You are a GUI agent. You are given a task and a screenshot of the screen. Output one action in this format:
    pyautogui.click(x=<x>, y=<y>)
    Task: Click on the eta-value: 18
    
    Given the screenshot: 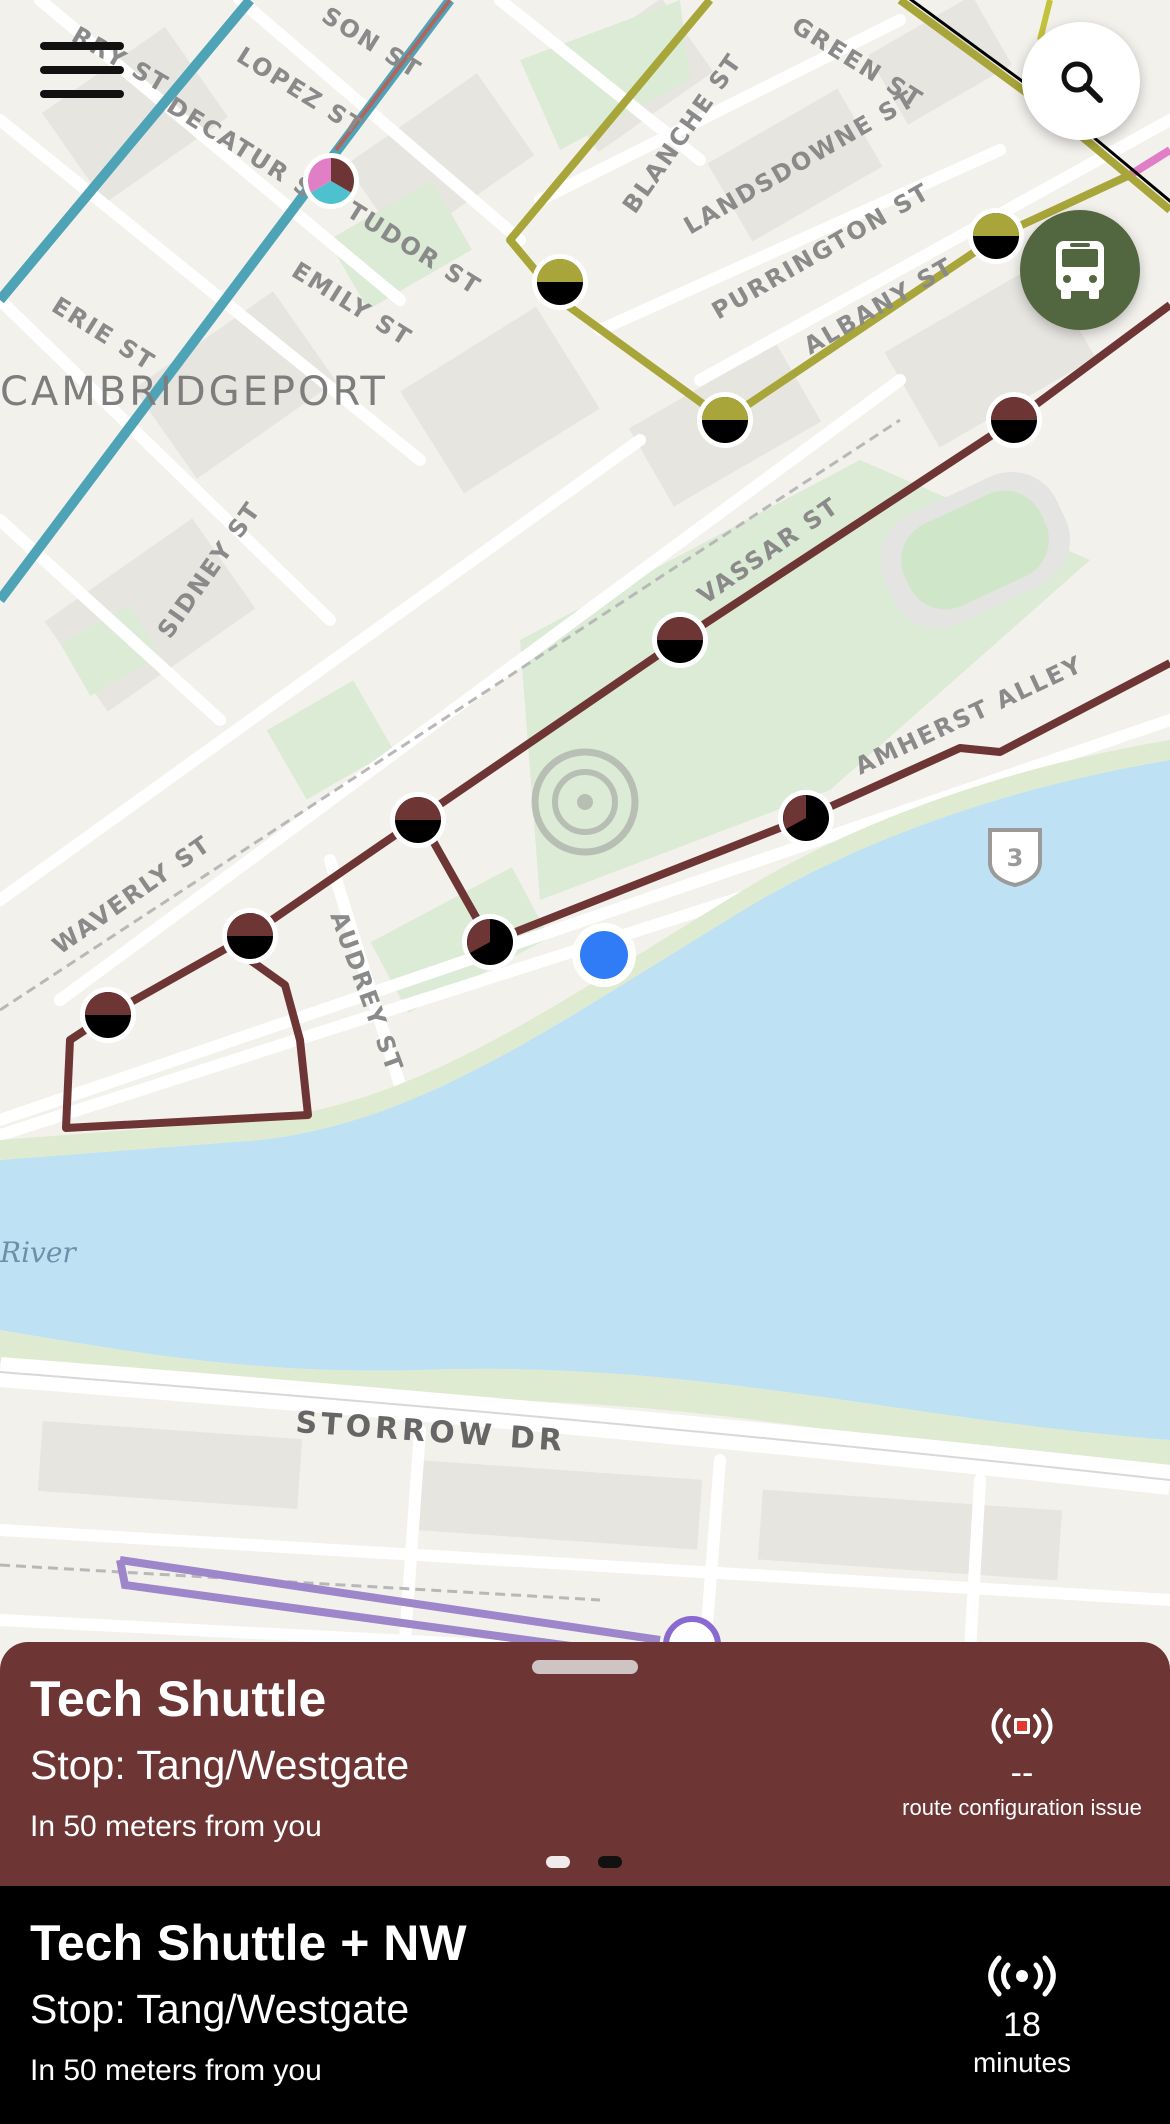 What is the action you would take?
    pyautogui.click(x=1022, y=2025)
    